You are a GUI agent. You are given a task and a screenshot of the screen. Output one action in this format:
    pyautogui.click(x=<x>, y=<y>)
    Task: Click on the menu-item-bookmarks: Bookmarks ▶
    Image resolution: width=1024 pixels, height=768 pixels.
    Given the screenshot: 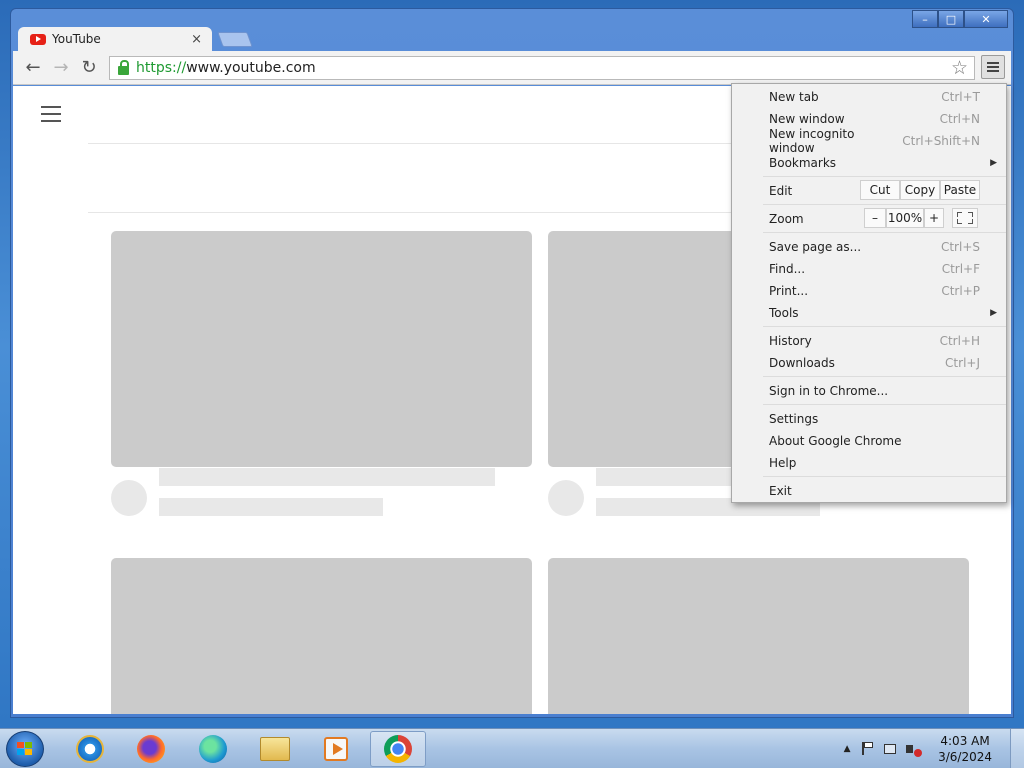 What is the action you would take?
    pyautogui.click(x=869, y=163)
    